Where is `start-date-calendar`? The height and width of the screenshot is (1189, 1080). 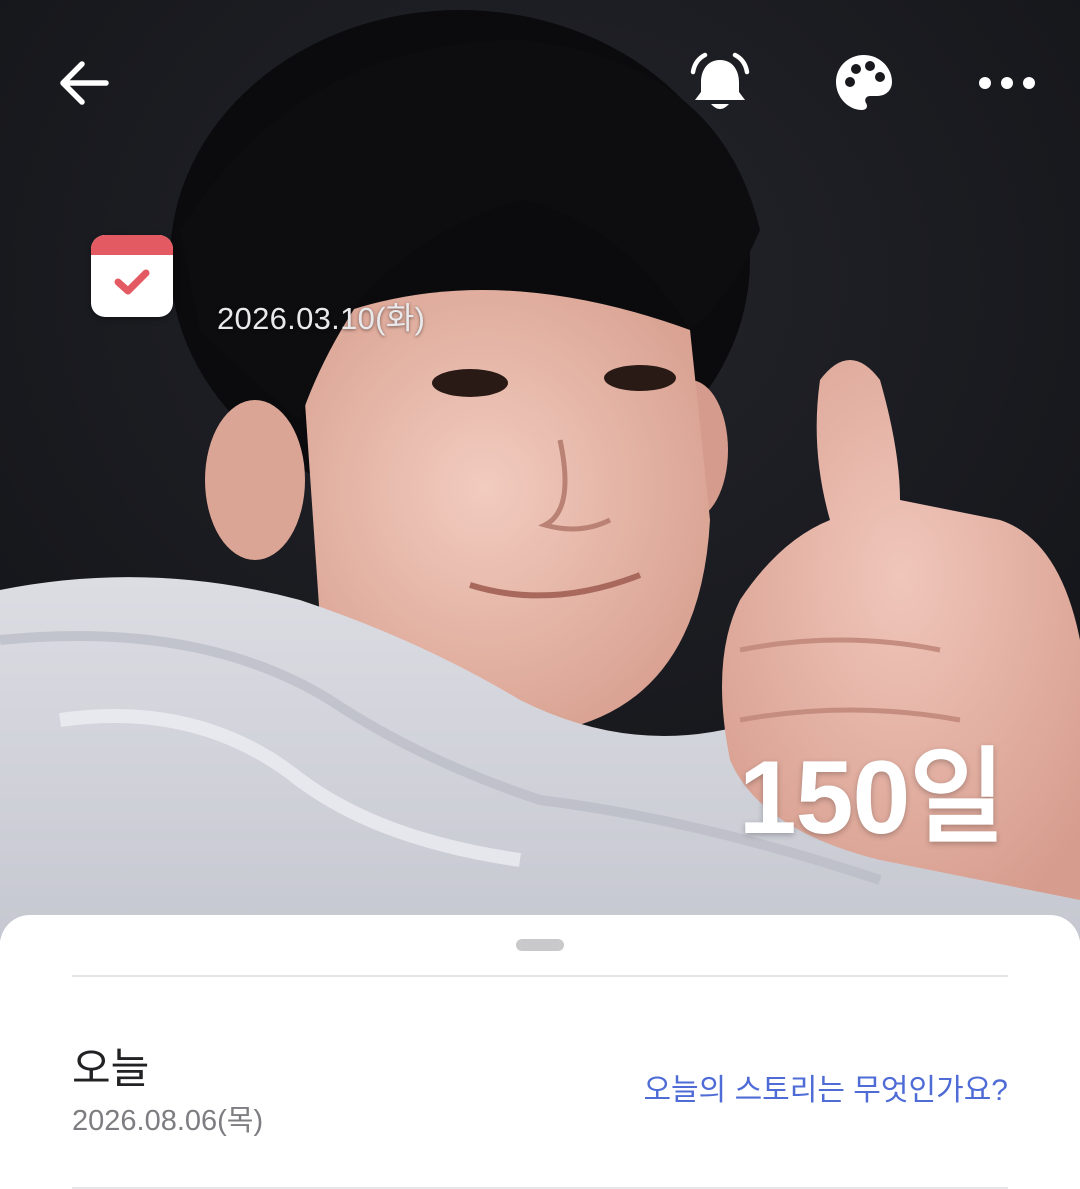 start-date-calendar is located at coordinates (132, 276).